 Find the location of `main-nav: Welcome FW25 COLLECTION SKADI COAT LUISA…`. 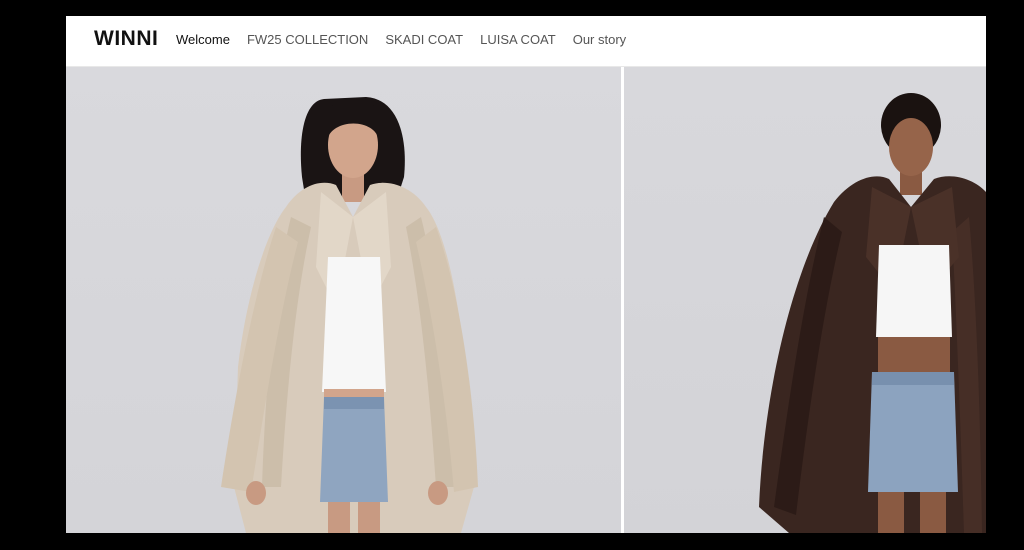

main-nav: Welcome FW25 COLLECTION SKADI COAT LUISA… is located at coordinates (409, 40).